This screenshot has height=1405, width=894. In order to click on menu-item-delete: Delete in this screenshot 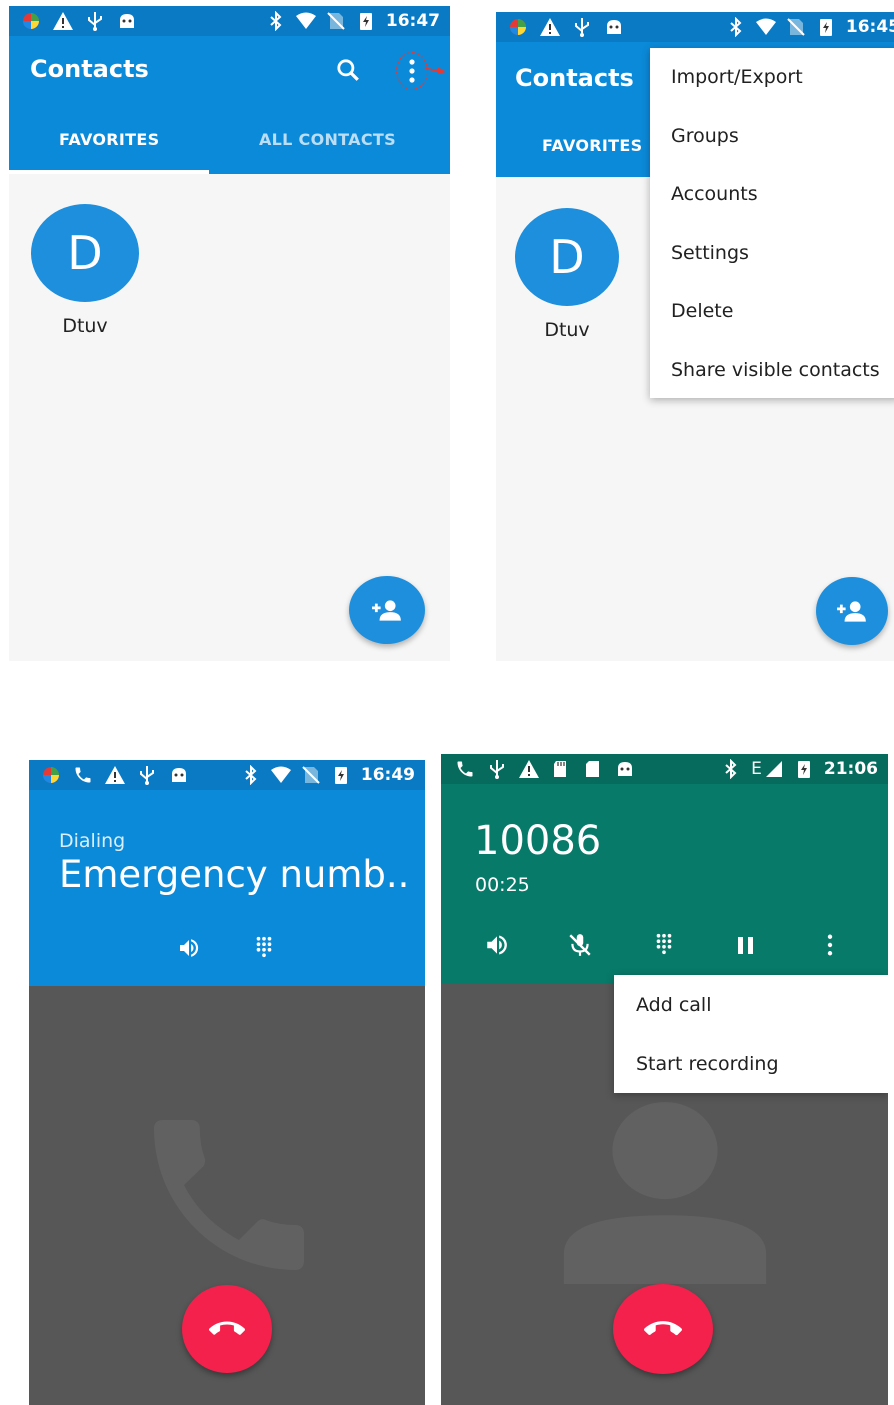, I will do `click(772, 311)`.